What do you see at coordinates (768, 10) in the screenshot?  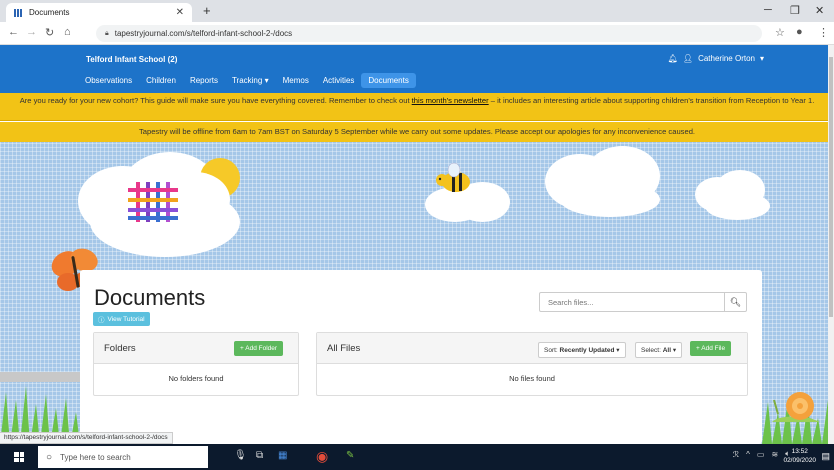 I see `minimize-icon: ─` at bounding box center [768, 10].